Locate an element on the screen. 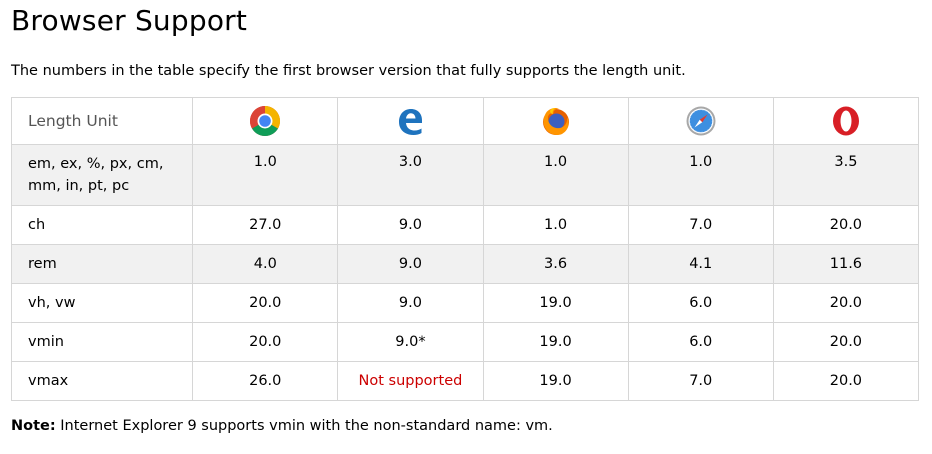 This screenshot has height=454, width=932. length-unit-header: Length Unit is located at coordinates (102, 121).